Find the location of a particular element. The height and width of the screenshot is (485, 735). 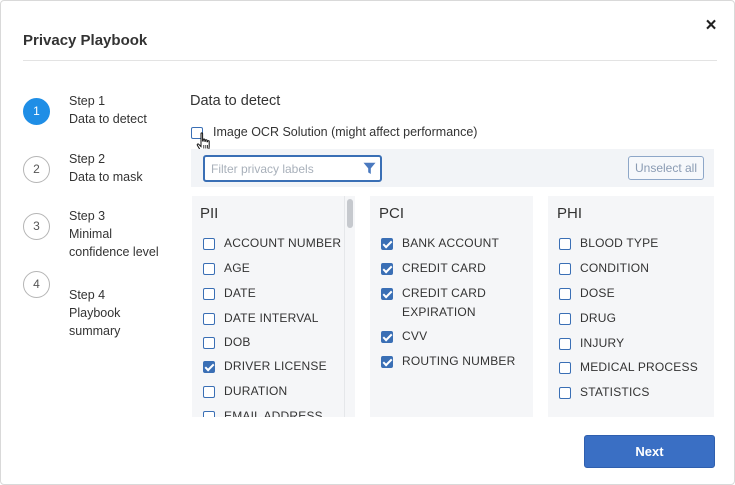

step-3-description: Minimal confidence level is located at coordinates (114, 243).